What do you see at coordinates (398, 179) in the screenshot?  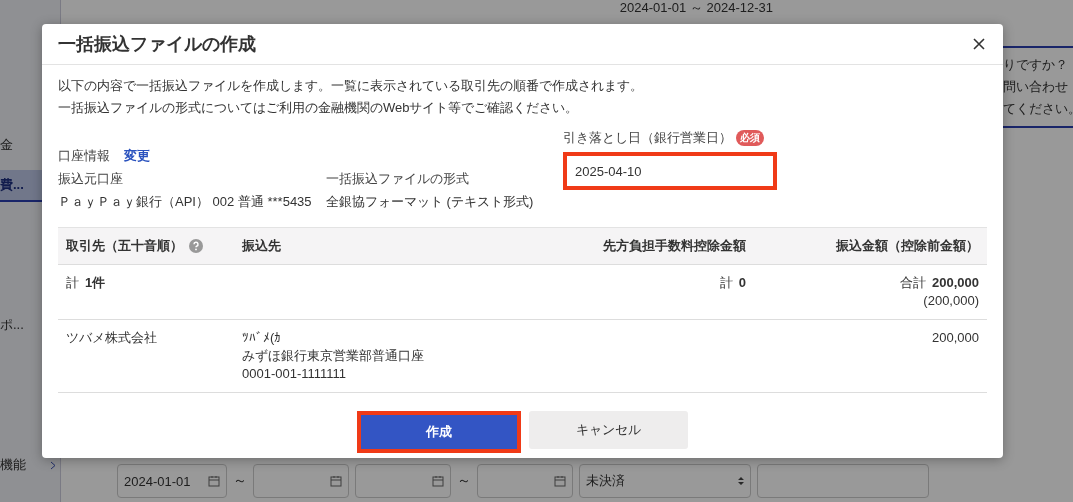 I see `field-label: 一括振込ファイルの形式` at bounding box center [398, 179].